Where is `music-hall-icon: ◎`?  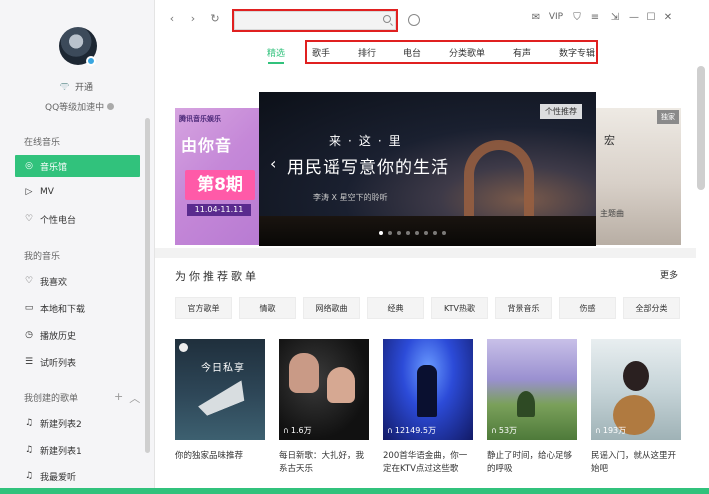
music-hall-icon: ◎ is located at coordinates (29, 165).